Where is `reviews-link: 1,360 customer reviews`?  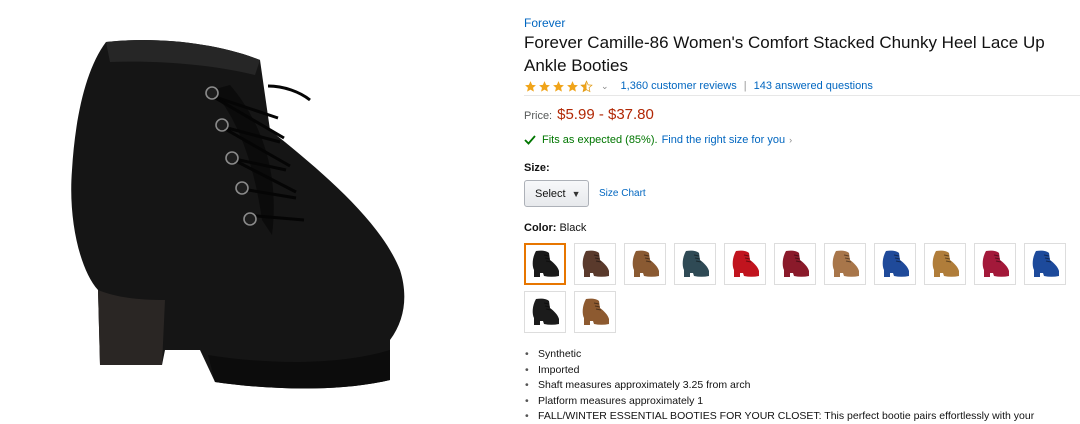
reviews-link: 1,360 customer reviews is located at coordinates (679, 86).